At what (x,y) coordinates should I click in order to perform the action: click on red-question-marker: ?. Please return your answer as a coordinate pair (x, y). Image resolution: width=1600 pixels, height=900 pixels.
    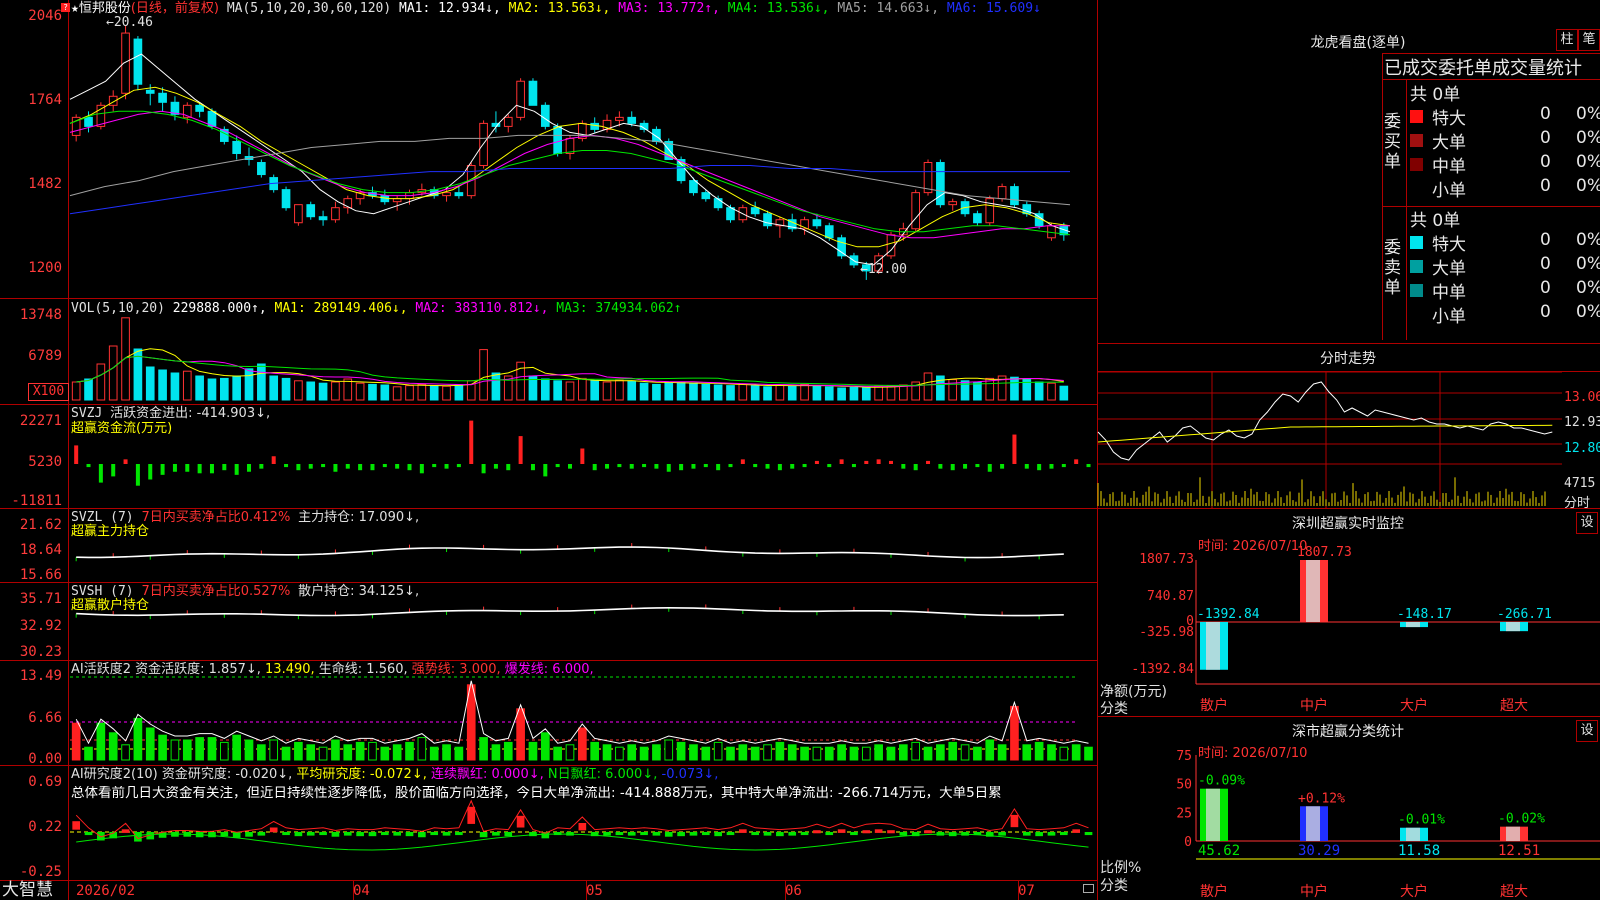
    Looking at the image, I should click on (65, 7).